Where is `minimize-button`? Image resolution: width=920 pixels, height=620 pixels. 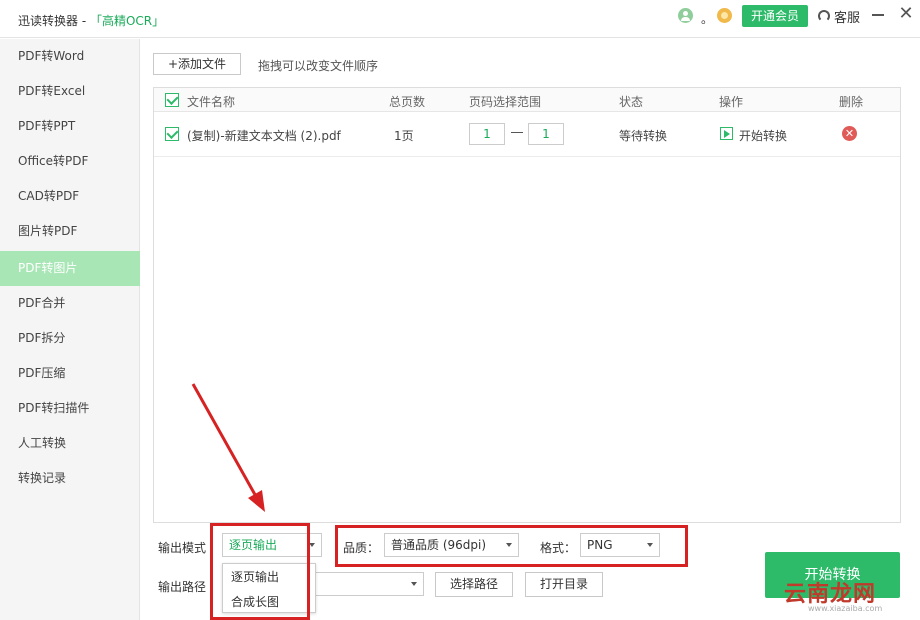 minimize-button is located at coordinates (878, 15).